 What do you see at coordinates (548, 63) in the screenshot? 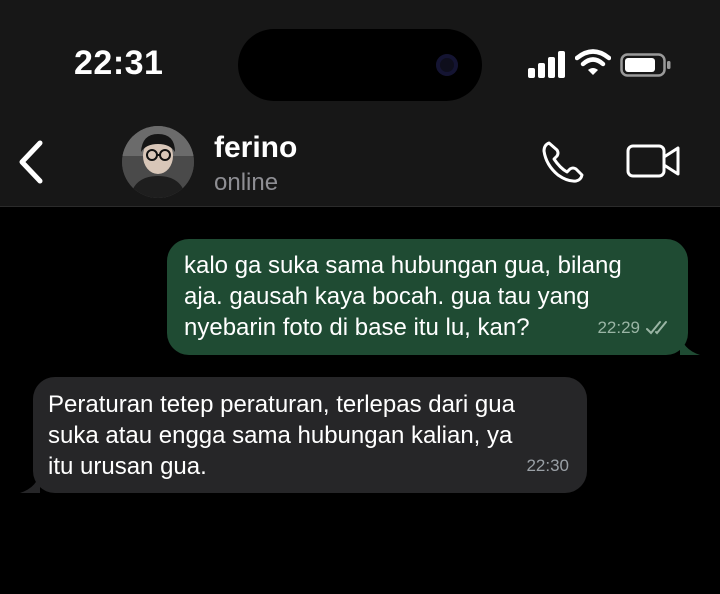
I see `signal-icon` at bounding box center [548, 63].